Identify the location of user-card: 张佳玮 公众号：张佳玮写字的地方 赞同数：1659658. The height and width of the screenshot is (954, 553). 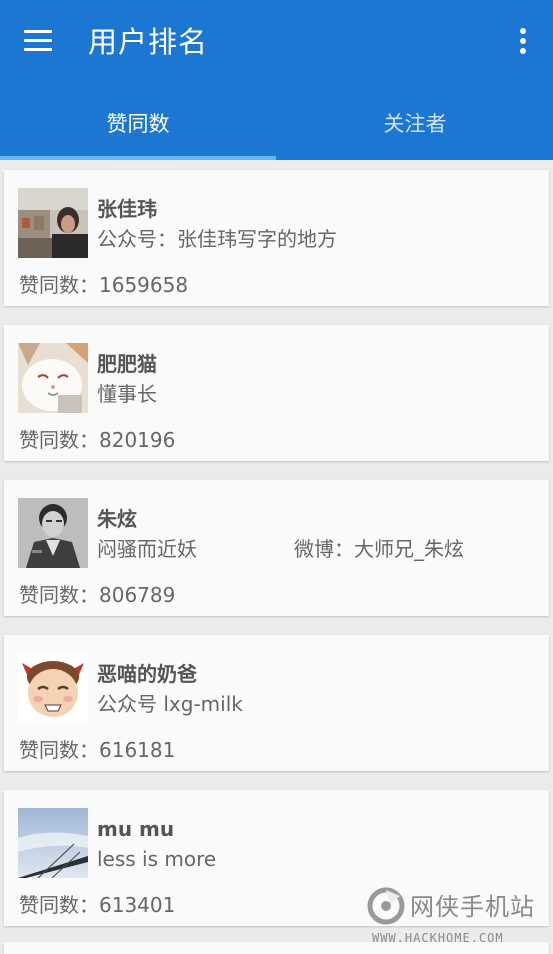
(276, 238).